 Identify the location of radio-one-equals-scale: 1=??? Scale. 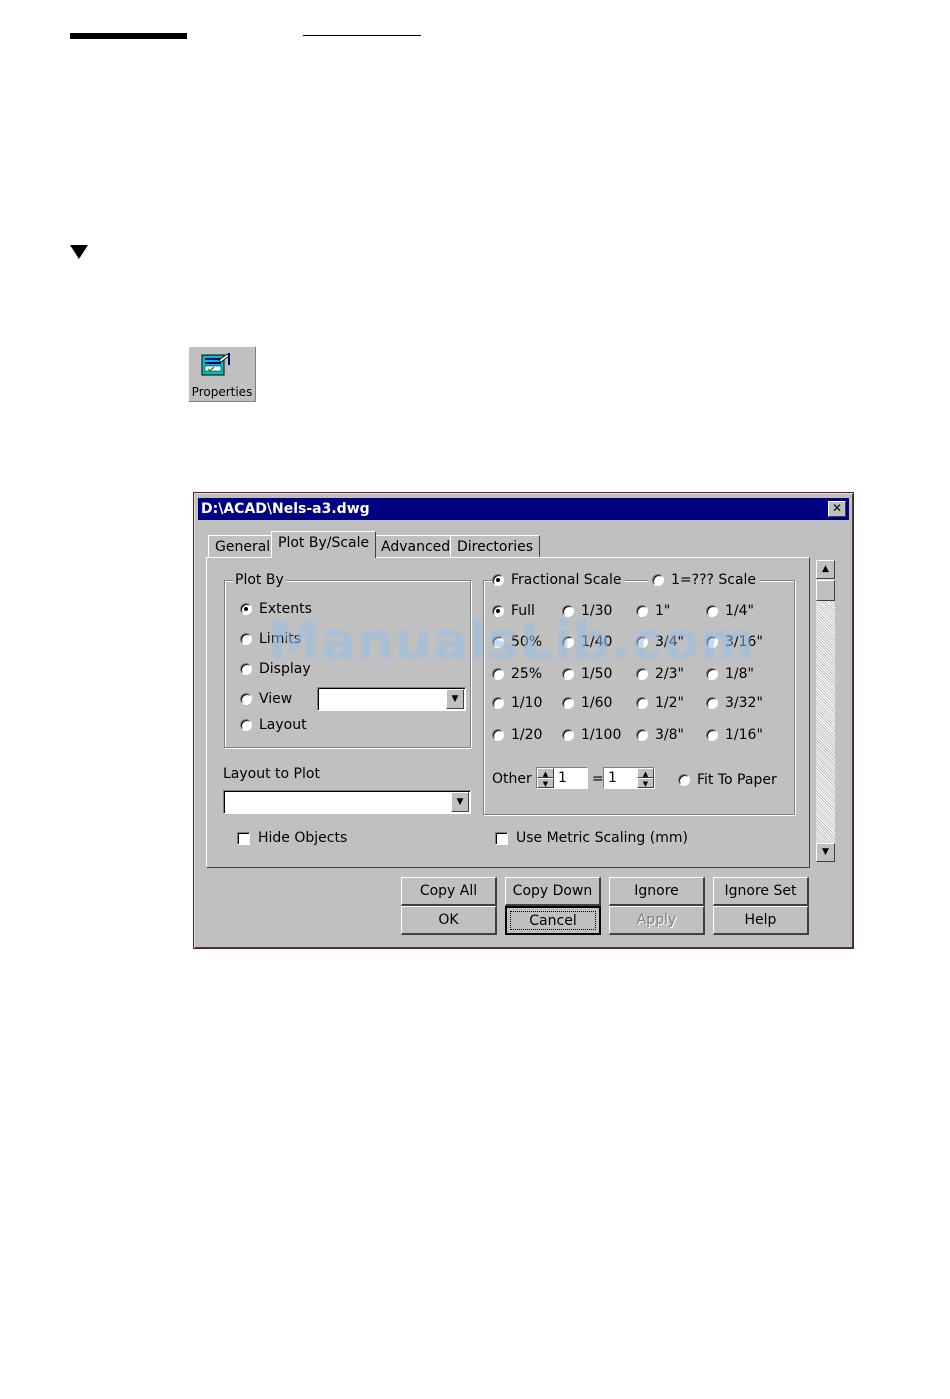
(704, 580).